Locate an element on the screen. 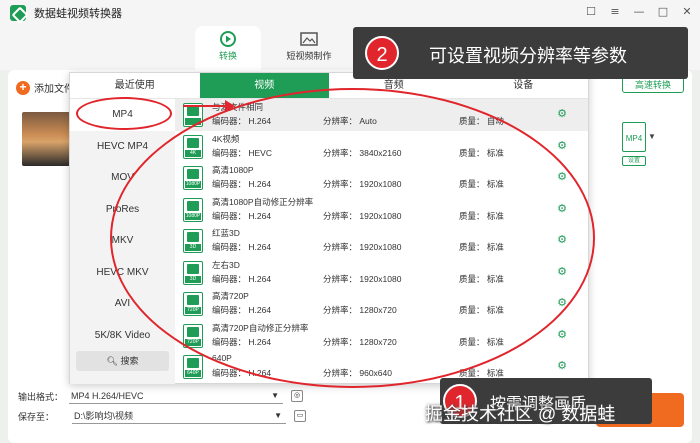 This screenshot has height=443, width=700. tab-convert: 转换 is located at coordinates (228, 48).